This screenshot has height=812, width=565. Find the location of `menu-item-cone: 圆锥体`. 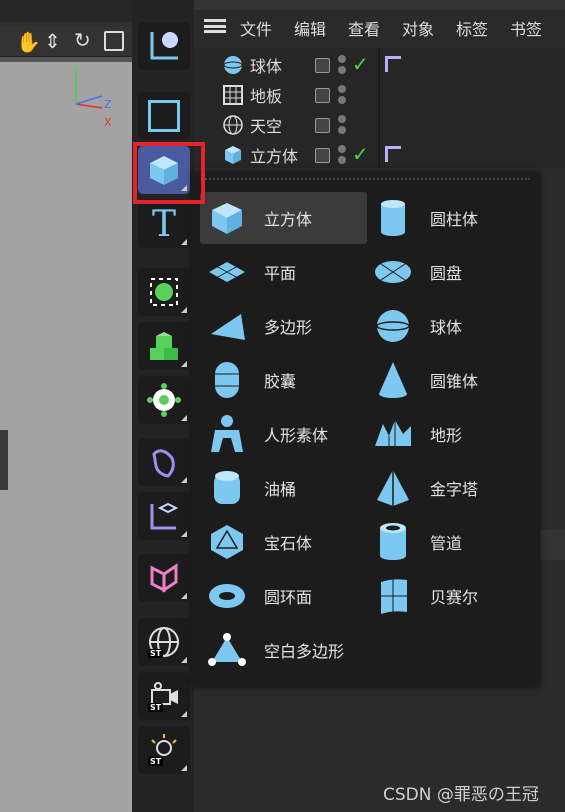

menu-item-cone: 圆锥体 is located at coordinates (424, 380).